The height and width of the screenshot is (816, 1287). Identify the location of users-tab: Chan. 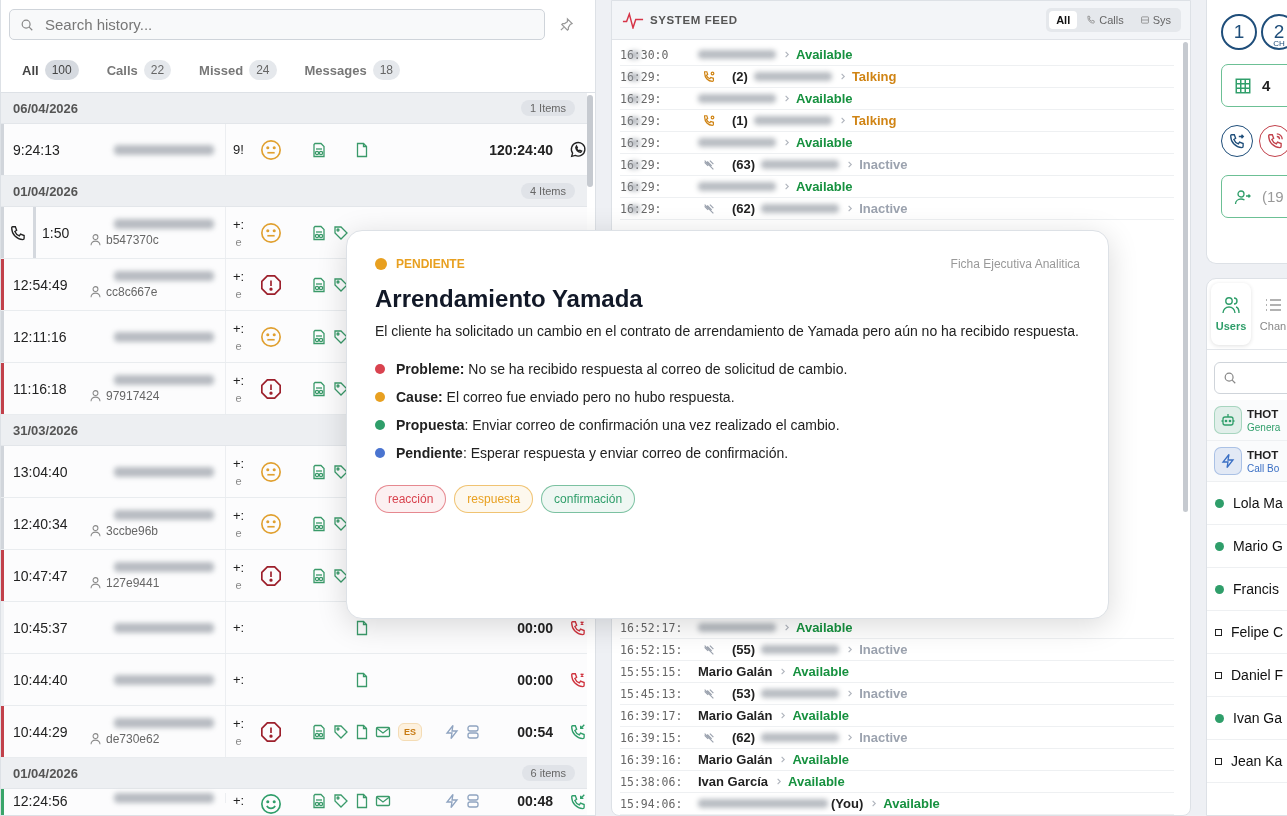
(1270, 314).